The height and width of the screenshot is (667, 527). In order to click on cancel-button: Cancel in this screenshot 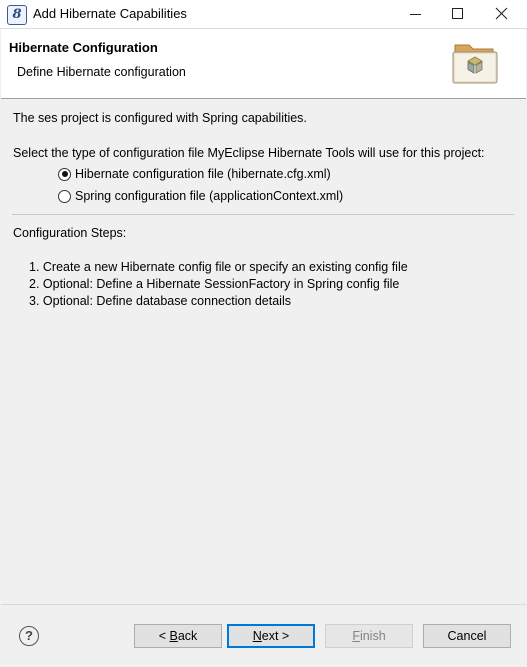, I will do `click(467, 636)`.